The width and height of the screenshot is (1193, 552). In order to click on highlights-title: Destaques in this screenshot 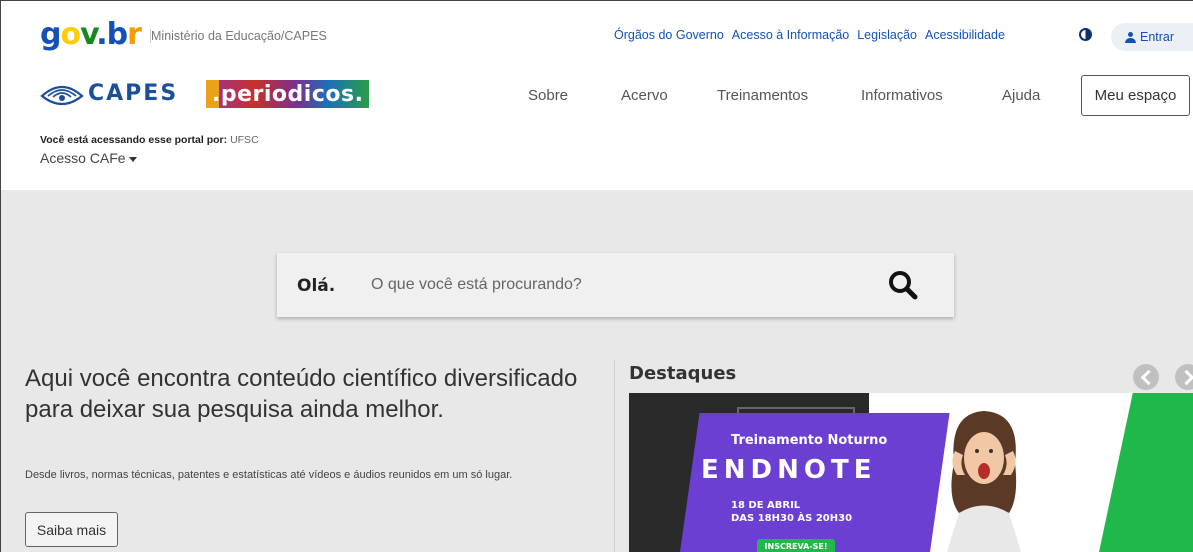, I will do `click(683, 373)`.